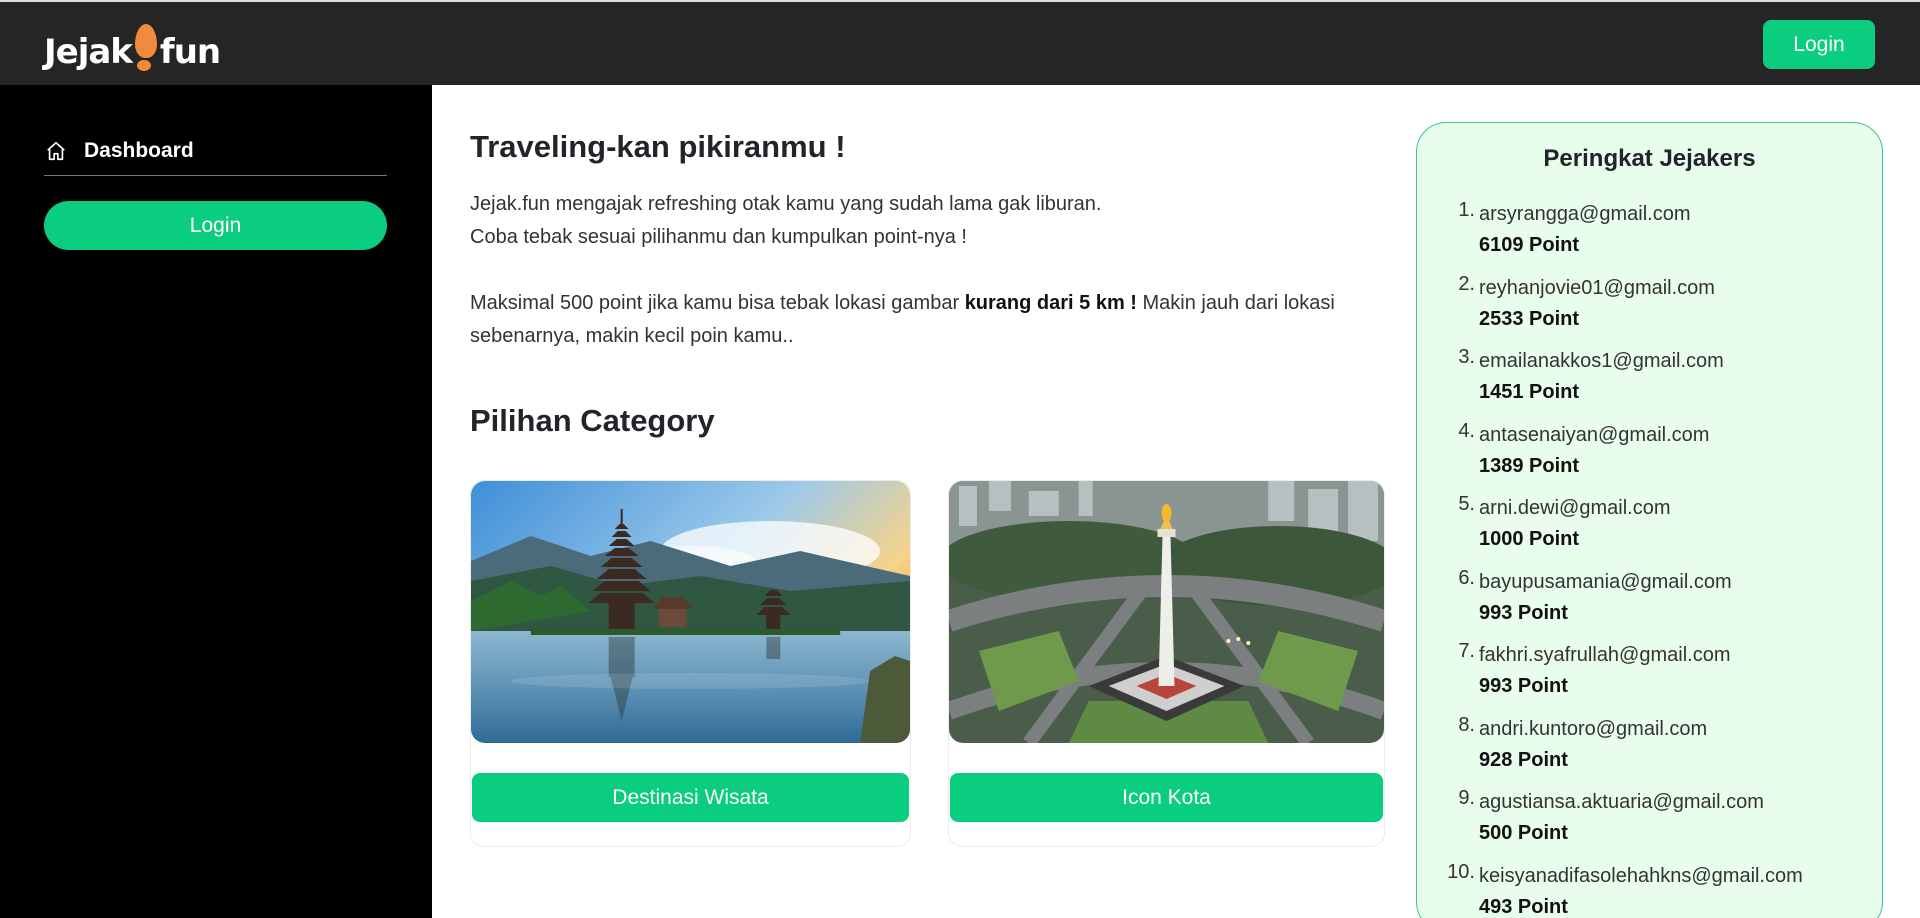  What do you see at coordinates (1466, 724) in the screenshot?
I see `rank-number: 8.` at bounding box center [1466, 724].